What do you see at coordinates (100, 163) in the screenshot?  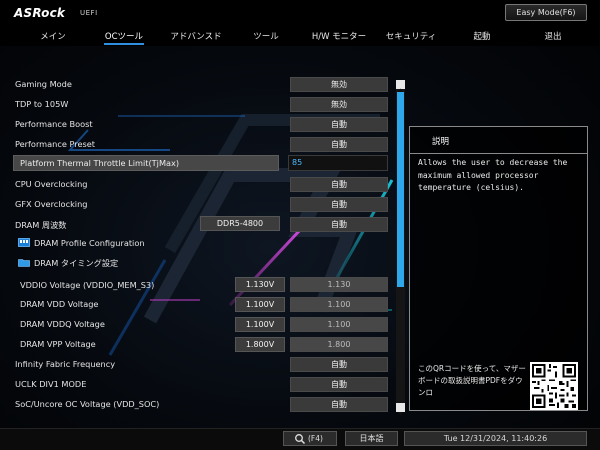 I see `thermal-throttle-label: Platform Thermal Throttle Limit(TjMax)` at bounding box center [100, 163].